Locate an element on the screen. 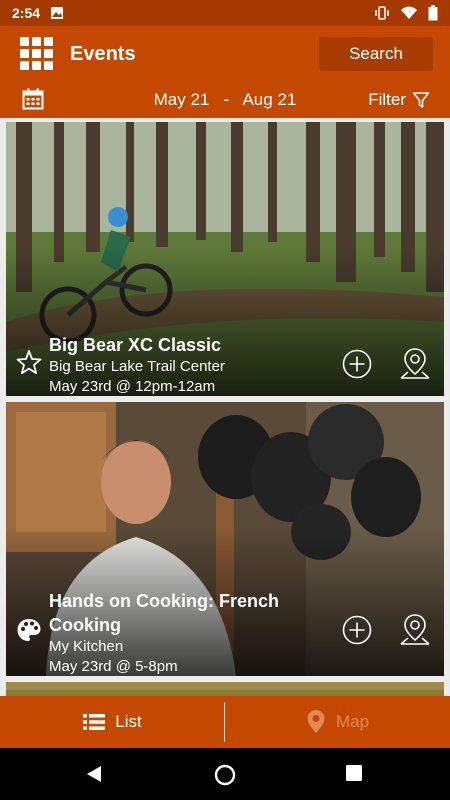  star-icon is located at coordinates (29, 362).